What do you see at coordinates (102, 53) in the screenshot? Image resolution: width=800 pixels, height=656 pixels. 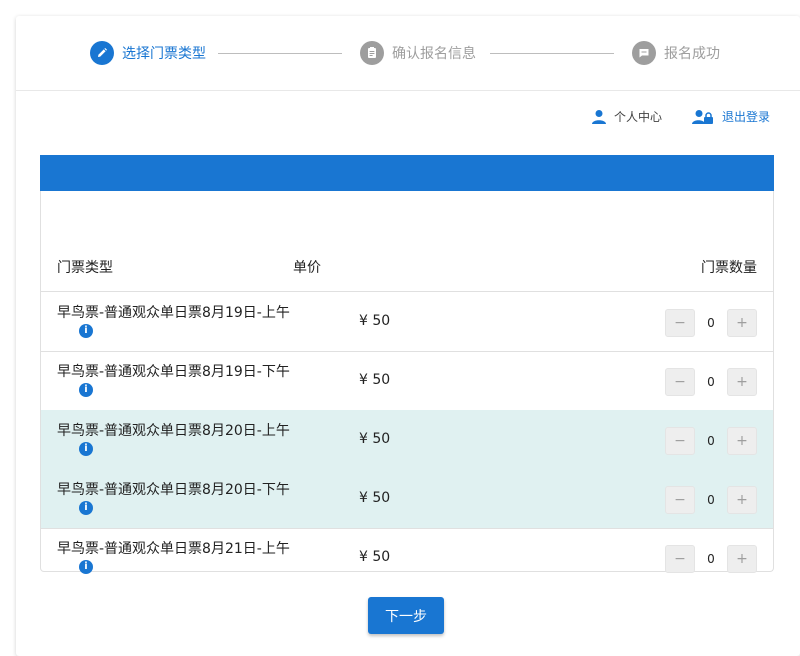 I see `pencil-icon` at bounding box center [102, 53].